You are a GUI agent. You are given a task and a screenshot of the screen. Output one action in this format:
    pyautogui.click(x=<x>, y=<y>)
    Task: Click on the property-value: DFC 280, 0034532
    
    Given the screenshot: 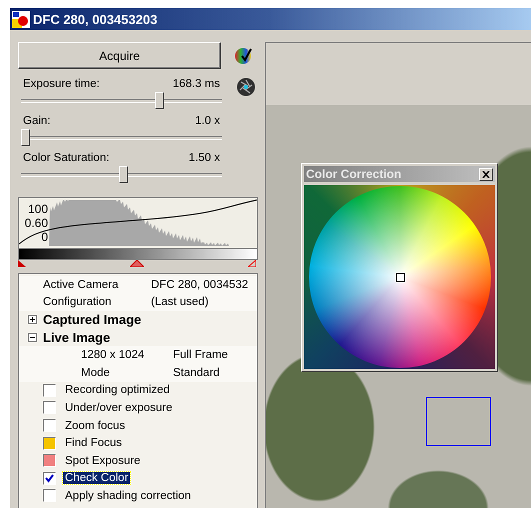 What is the action you would take?
    pyautogui.click(x=199, y=284)
    